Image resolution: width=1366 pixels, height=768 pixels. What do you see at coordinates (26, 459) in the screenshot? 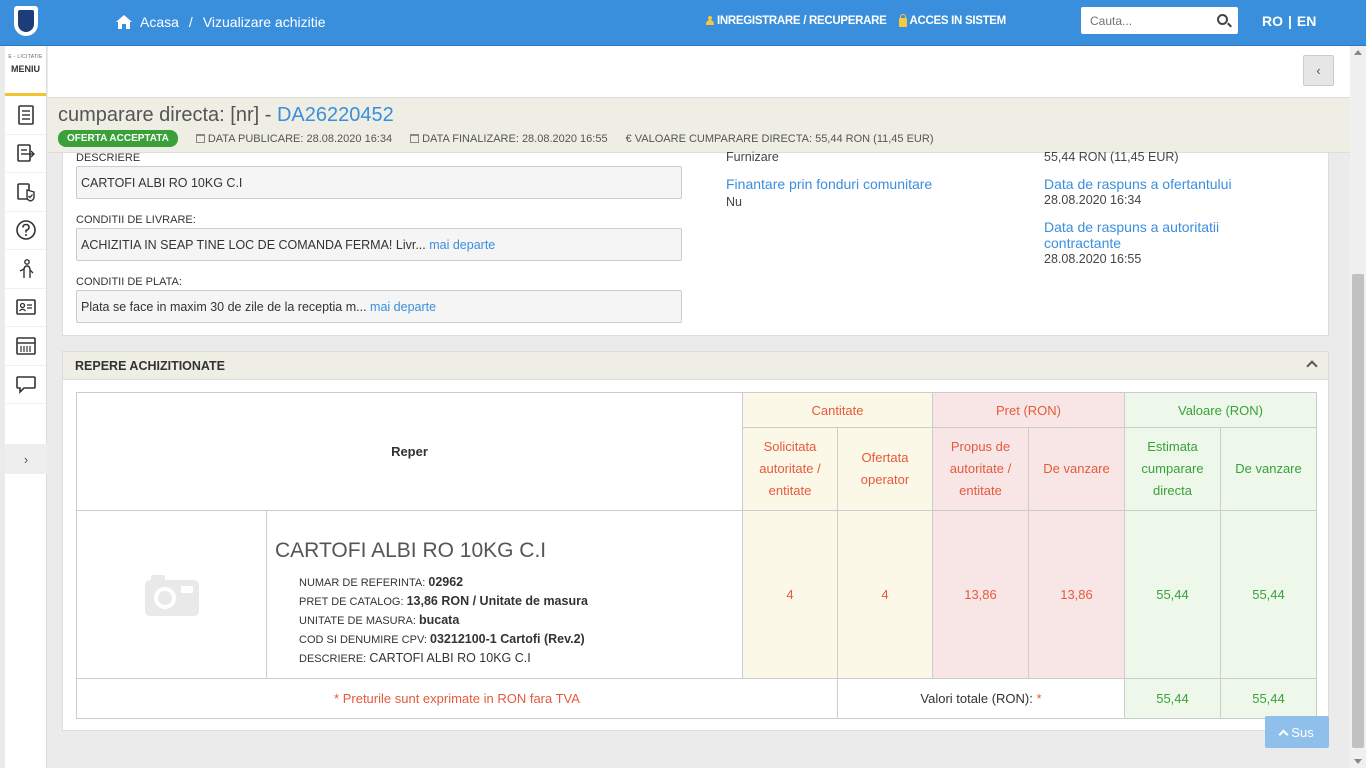
I see `sidebar-expand-button: ›` at bounding box center [26, 459].